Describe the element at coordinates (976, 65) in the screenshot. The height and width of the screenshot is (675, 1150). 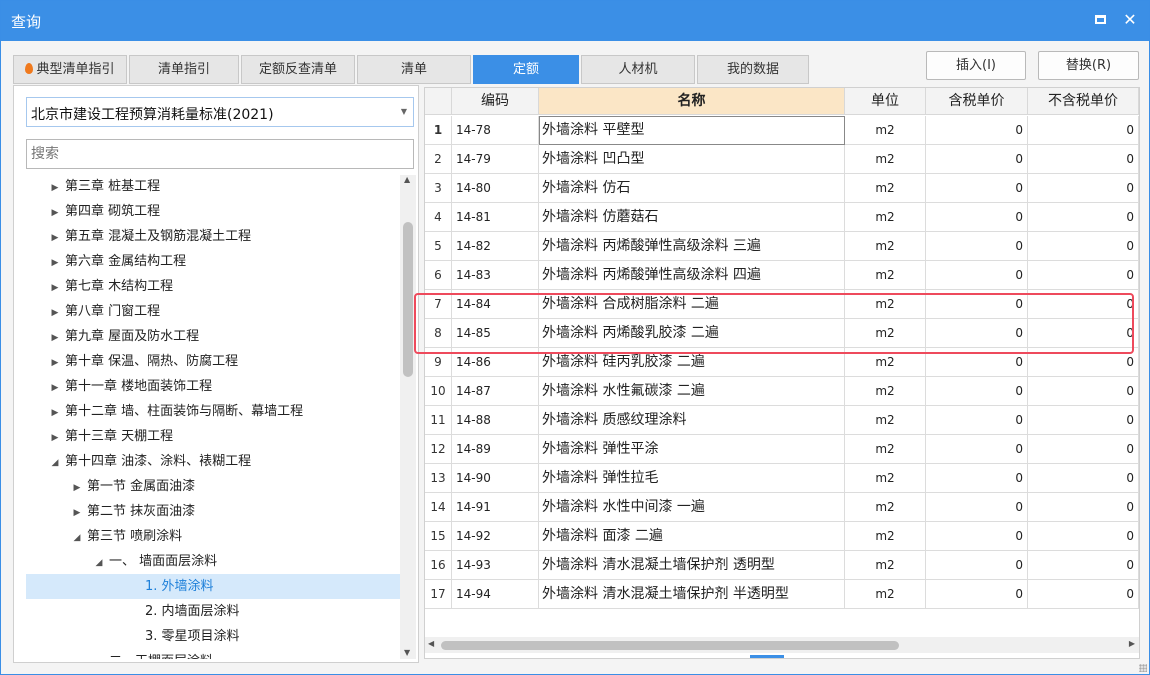
I see `insert-button: 插入(I)` at that location.